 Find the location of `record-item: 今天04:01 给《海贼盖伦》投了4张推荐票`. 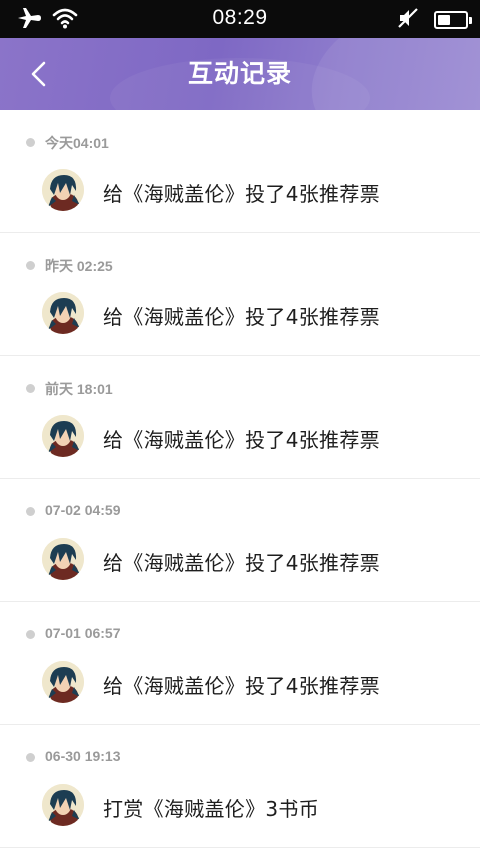

record-item: 今天04:01 给《海贼盖伦》投了4张推荐票 is located at coordinates (240, 171).